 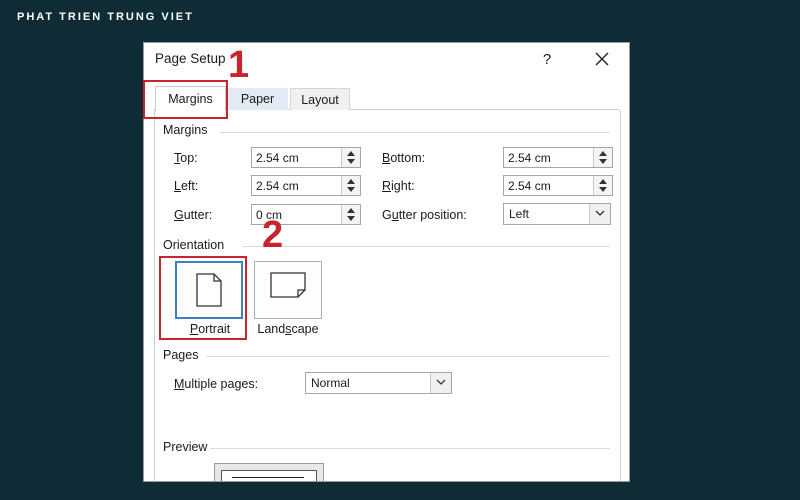 I want to click on left-margin-field: 2.54 cm, so click(x=306, y=185).